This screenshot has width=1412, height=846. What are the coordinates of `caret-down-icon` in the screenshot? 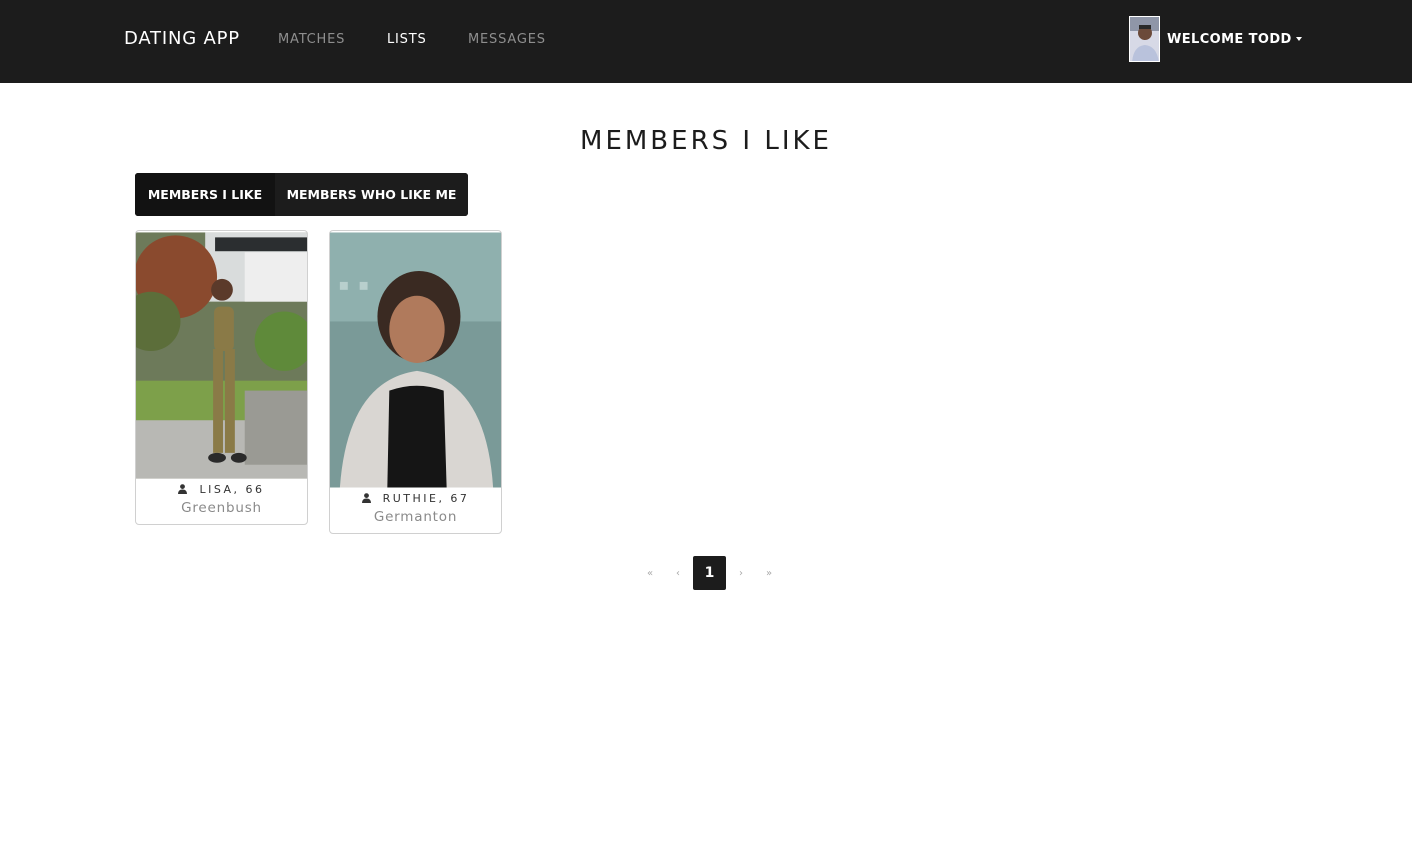 It's located at (1298, 39).